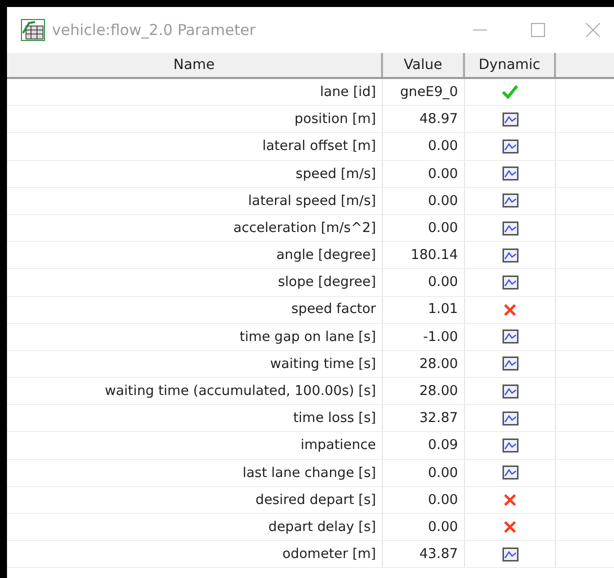 This screenshot has width=614, height=578. I want to click on parameter-name: position [m], so click(335, 120).